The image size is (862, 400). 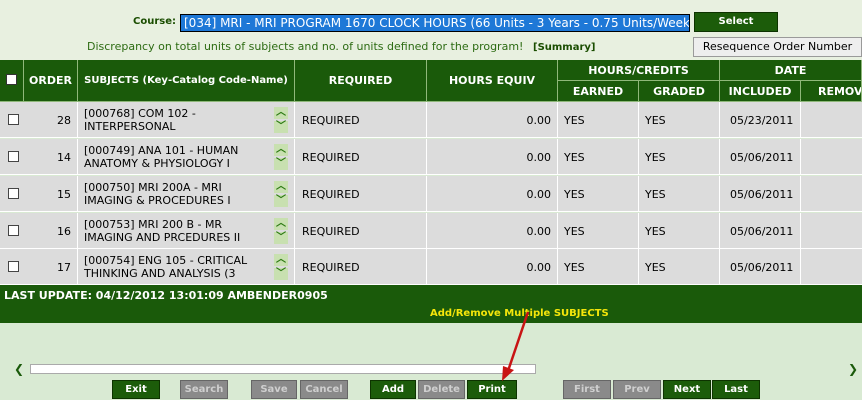 I want to click on header-included: INCLUDED, so click(x=760, y=91).